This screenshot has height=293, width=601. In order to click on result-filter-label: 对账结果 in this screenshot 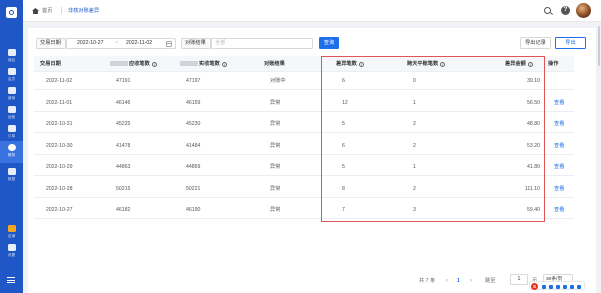, I will do `click(196, 43)`.